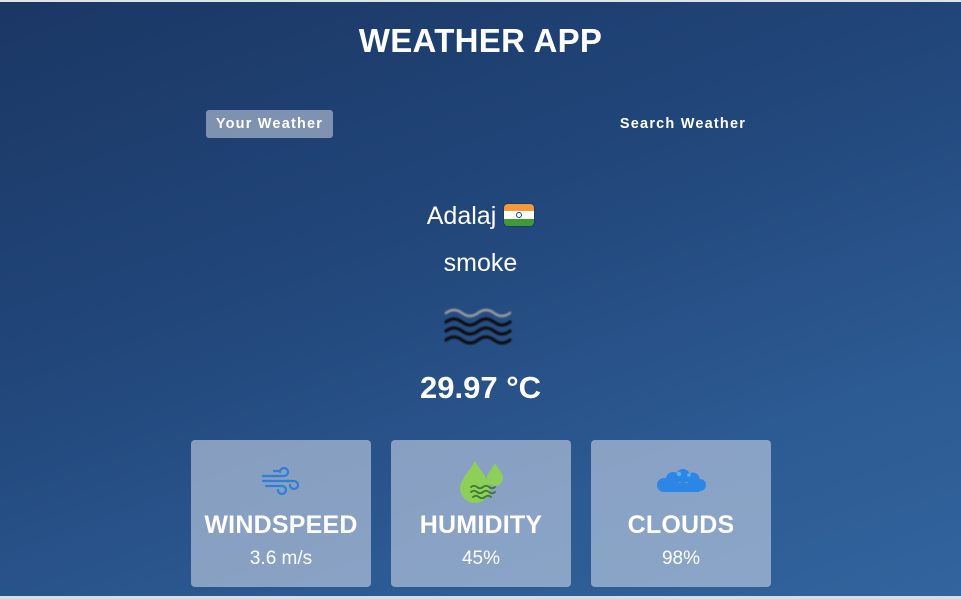 Image resolution: width=961 pixels, height=599 pixels. What do you see at coordinates (281, 558) in the screenshot?
I see `windspeed-value: 3.6 m/s` at bounding box center [281, 558].